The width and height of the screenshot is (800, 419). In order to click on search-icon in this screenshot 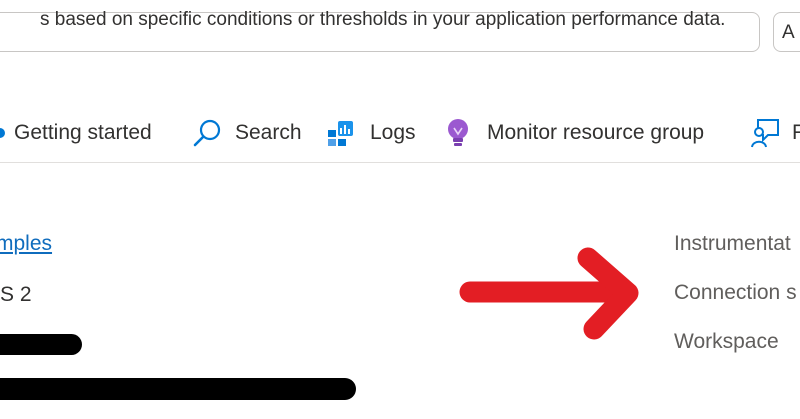, I will do `click(207, 133)`.